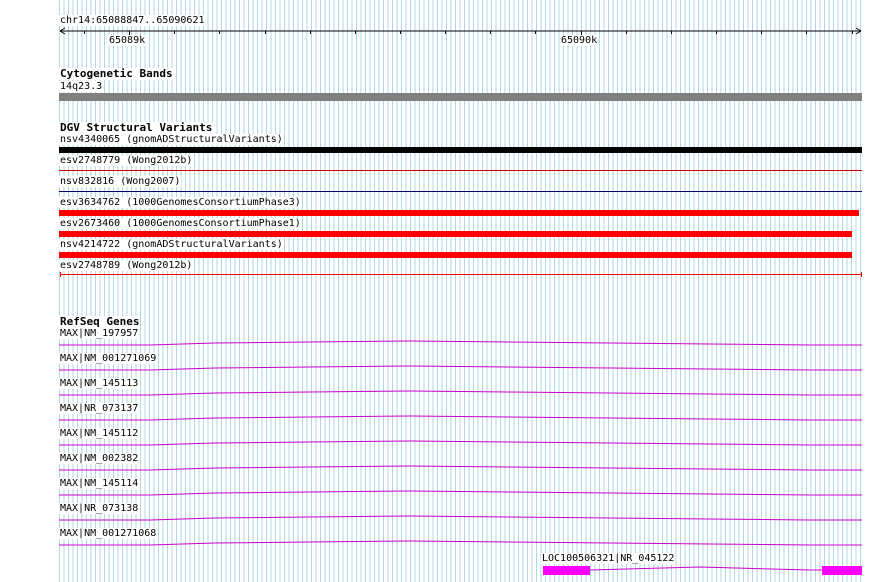 The height and width of the screenshot is (582, 890). What do you see at coordinates (100, 322) in the screenshot?
I see `refseq-track-title: RefSeq Genes` at bounding box center [100, 322].